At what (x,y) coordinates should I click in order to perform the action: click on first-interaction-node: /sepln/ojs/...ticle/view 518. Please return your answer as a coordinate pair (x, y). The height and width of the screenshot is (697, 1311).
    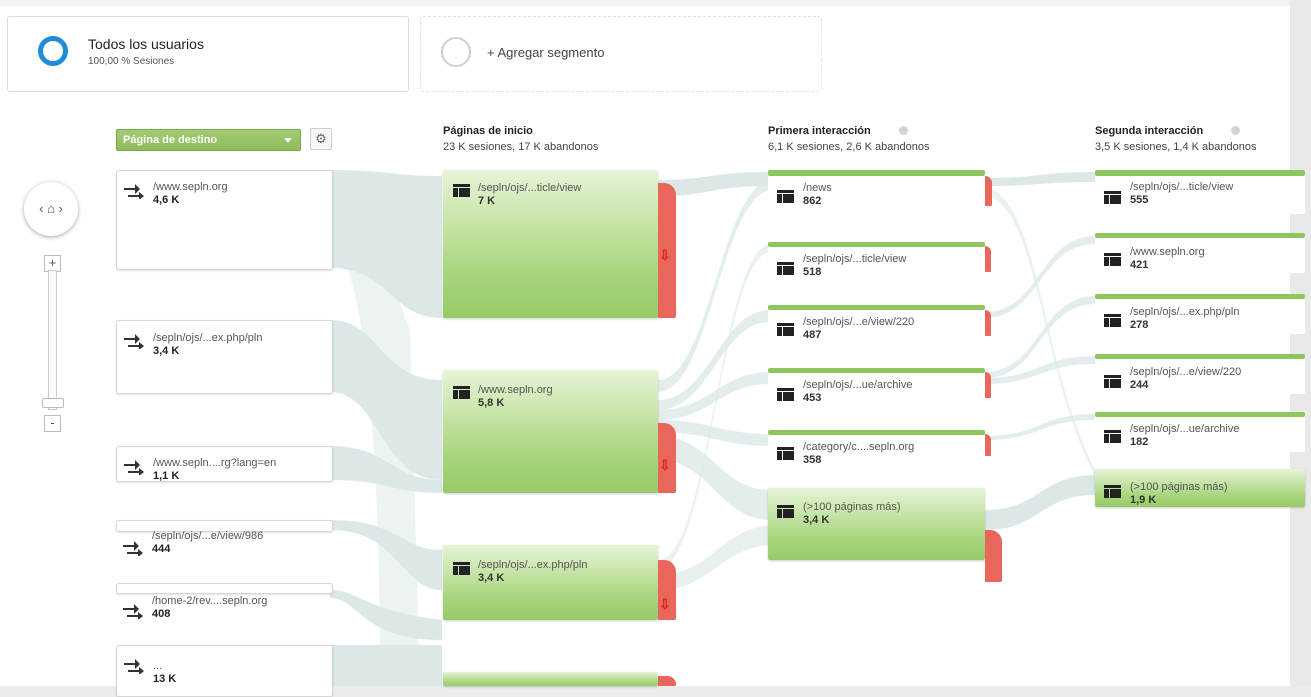
    Looking at the image, I should click on (876, 262).